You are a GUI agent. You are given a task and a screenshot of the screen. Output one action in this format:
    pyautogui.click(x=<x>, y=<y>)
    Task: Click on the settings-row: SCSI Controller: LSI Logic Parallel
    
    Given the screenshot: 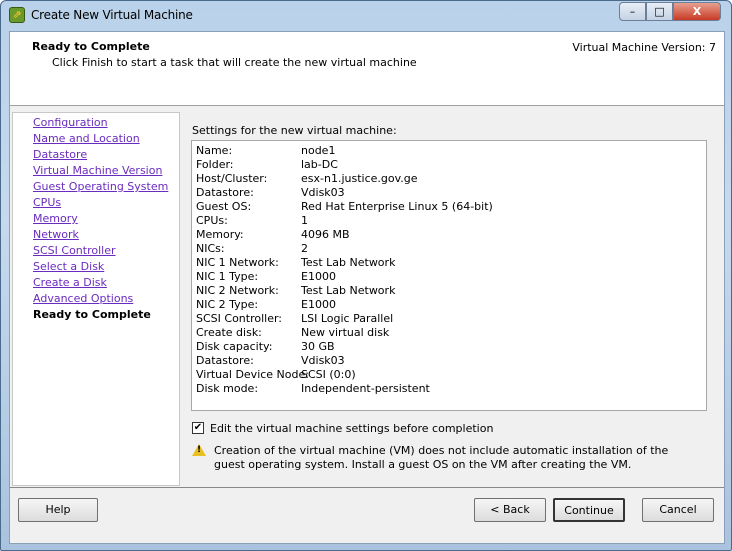 What is the action you would take?
    pyautogui.click(x=449, y=319)
    